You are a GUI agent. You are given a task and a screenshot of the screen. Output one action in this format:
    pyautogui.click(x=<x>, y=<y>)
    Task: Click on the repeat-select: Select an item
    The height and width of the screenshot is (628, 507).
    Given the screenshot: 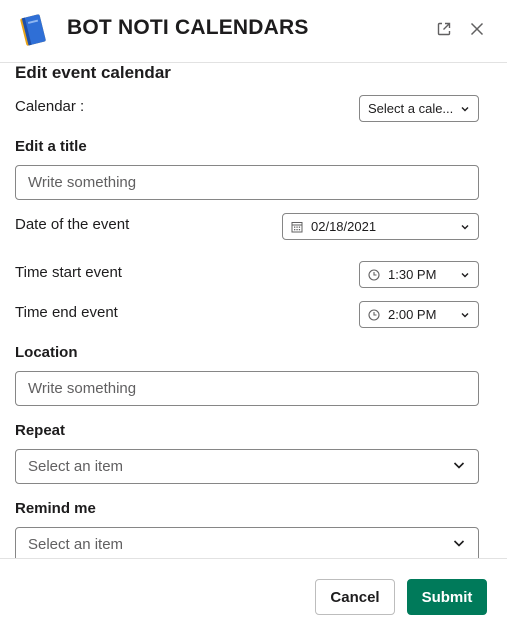 What is the action you would take?
    pyautogui.click(x=247, y=466)
    